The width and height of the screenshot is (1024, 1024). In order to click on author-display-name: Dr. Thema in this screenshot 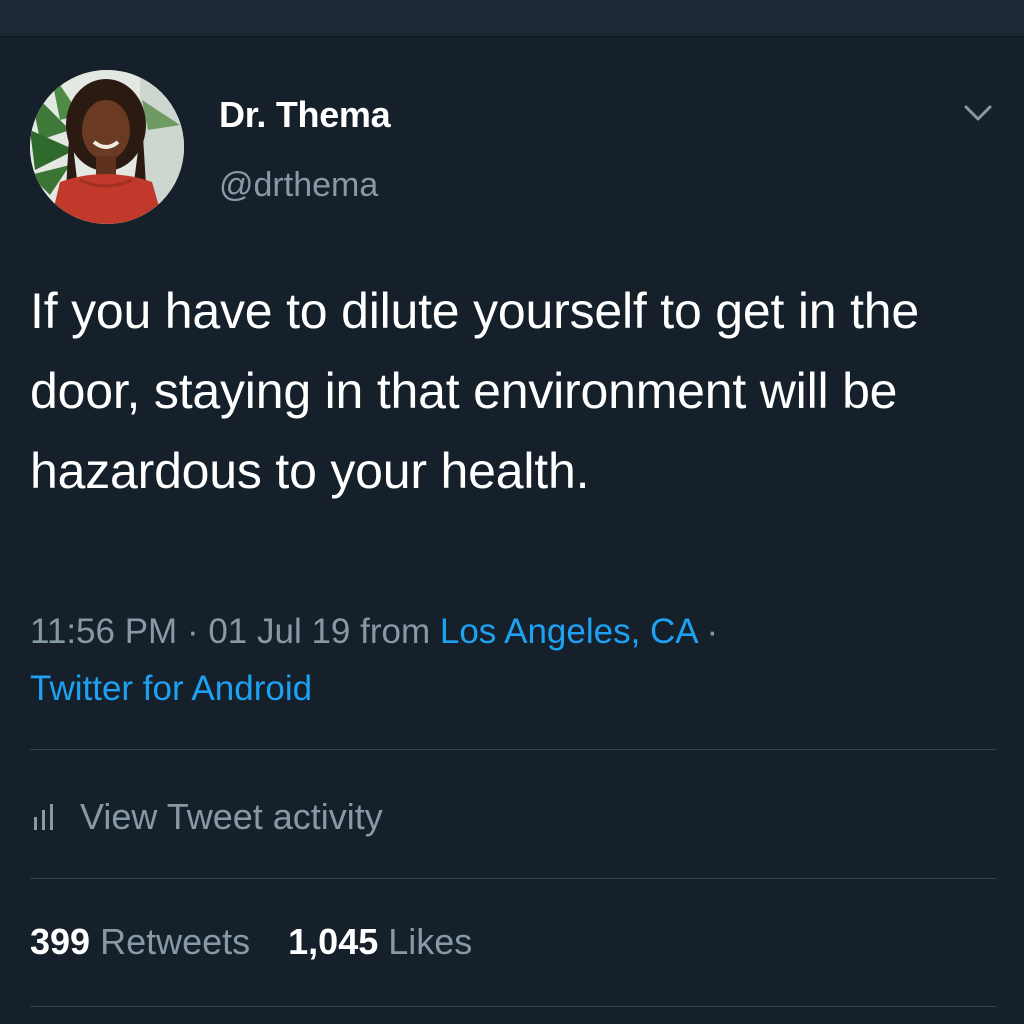, I will do `click(305, 115)`.